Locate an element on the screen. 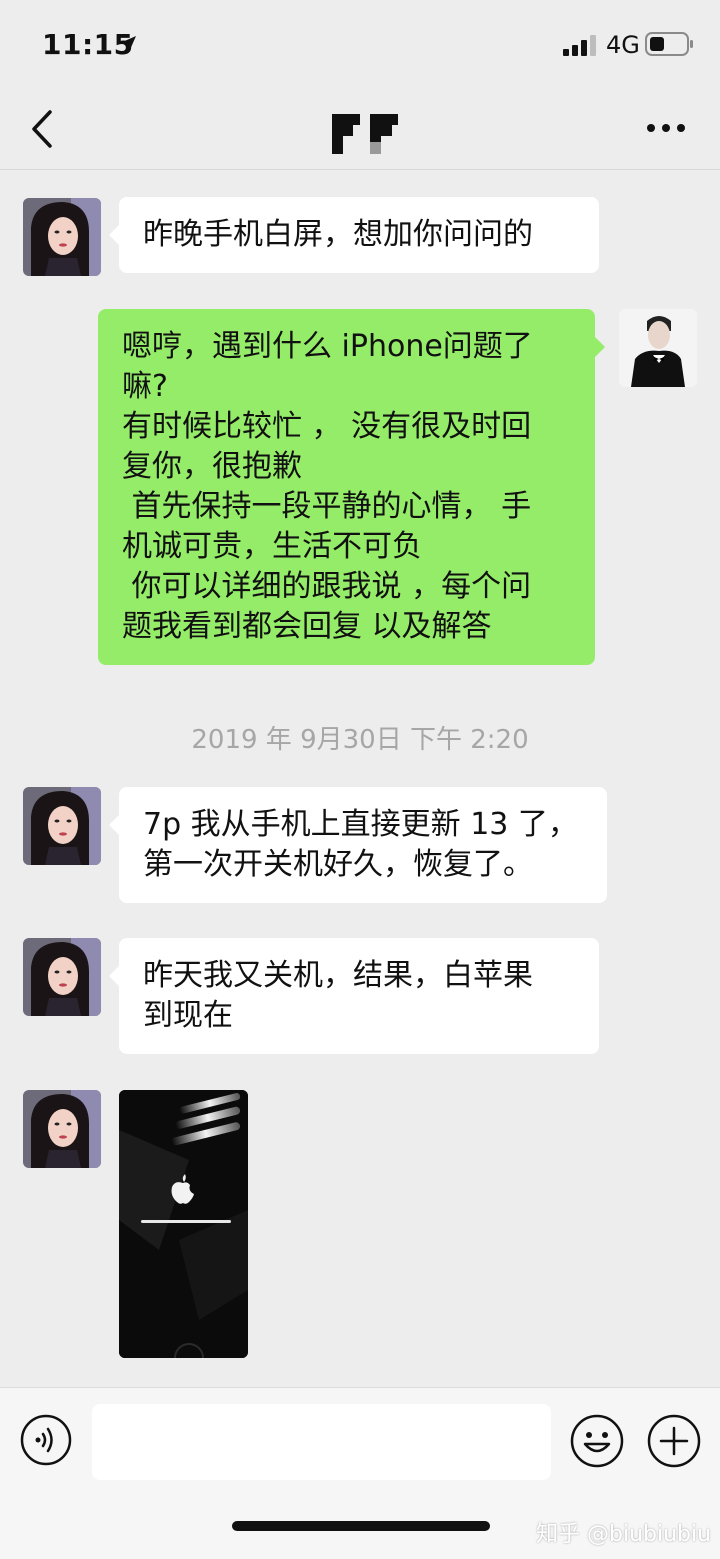 This screenshot has height=1559, width=720. watermark: 知乎 @biubiubiu is located at coordinates (624, 1534).